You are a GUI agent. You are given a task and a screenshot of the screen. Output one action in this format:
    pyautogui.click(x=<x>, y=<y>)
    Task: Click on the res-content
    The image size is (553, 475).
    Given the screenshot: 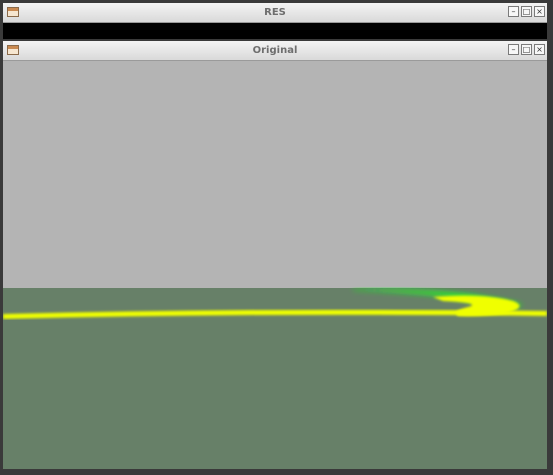 What is the action you would take?
    pyautogui.click(x=275, y=31)
    